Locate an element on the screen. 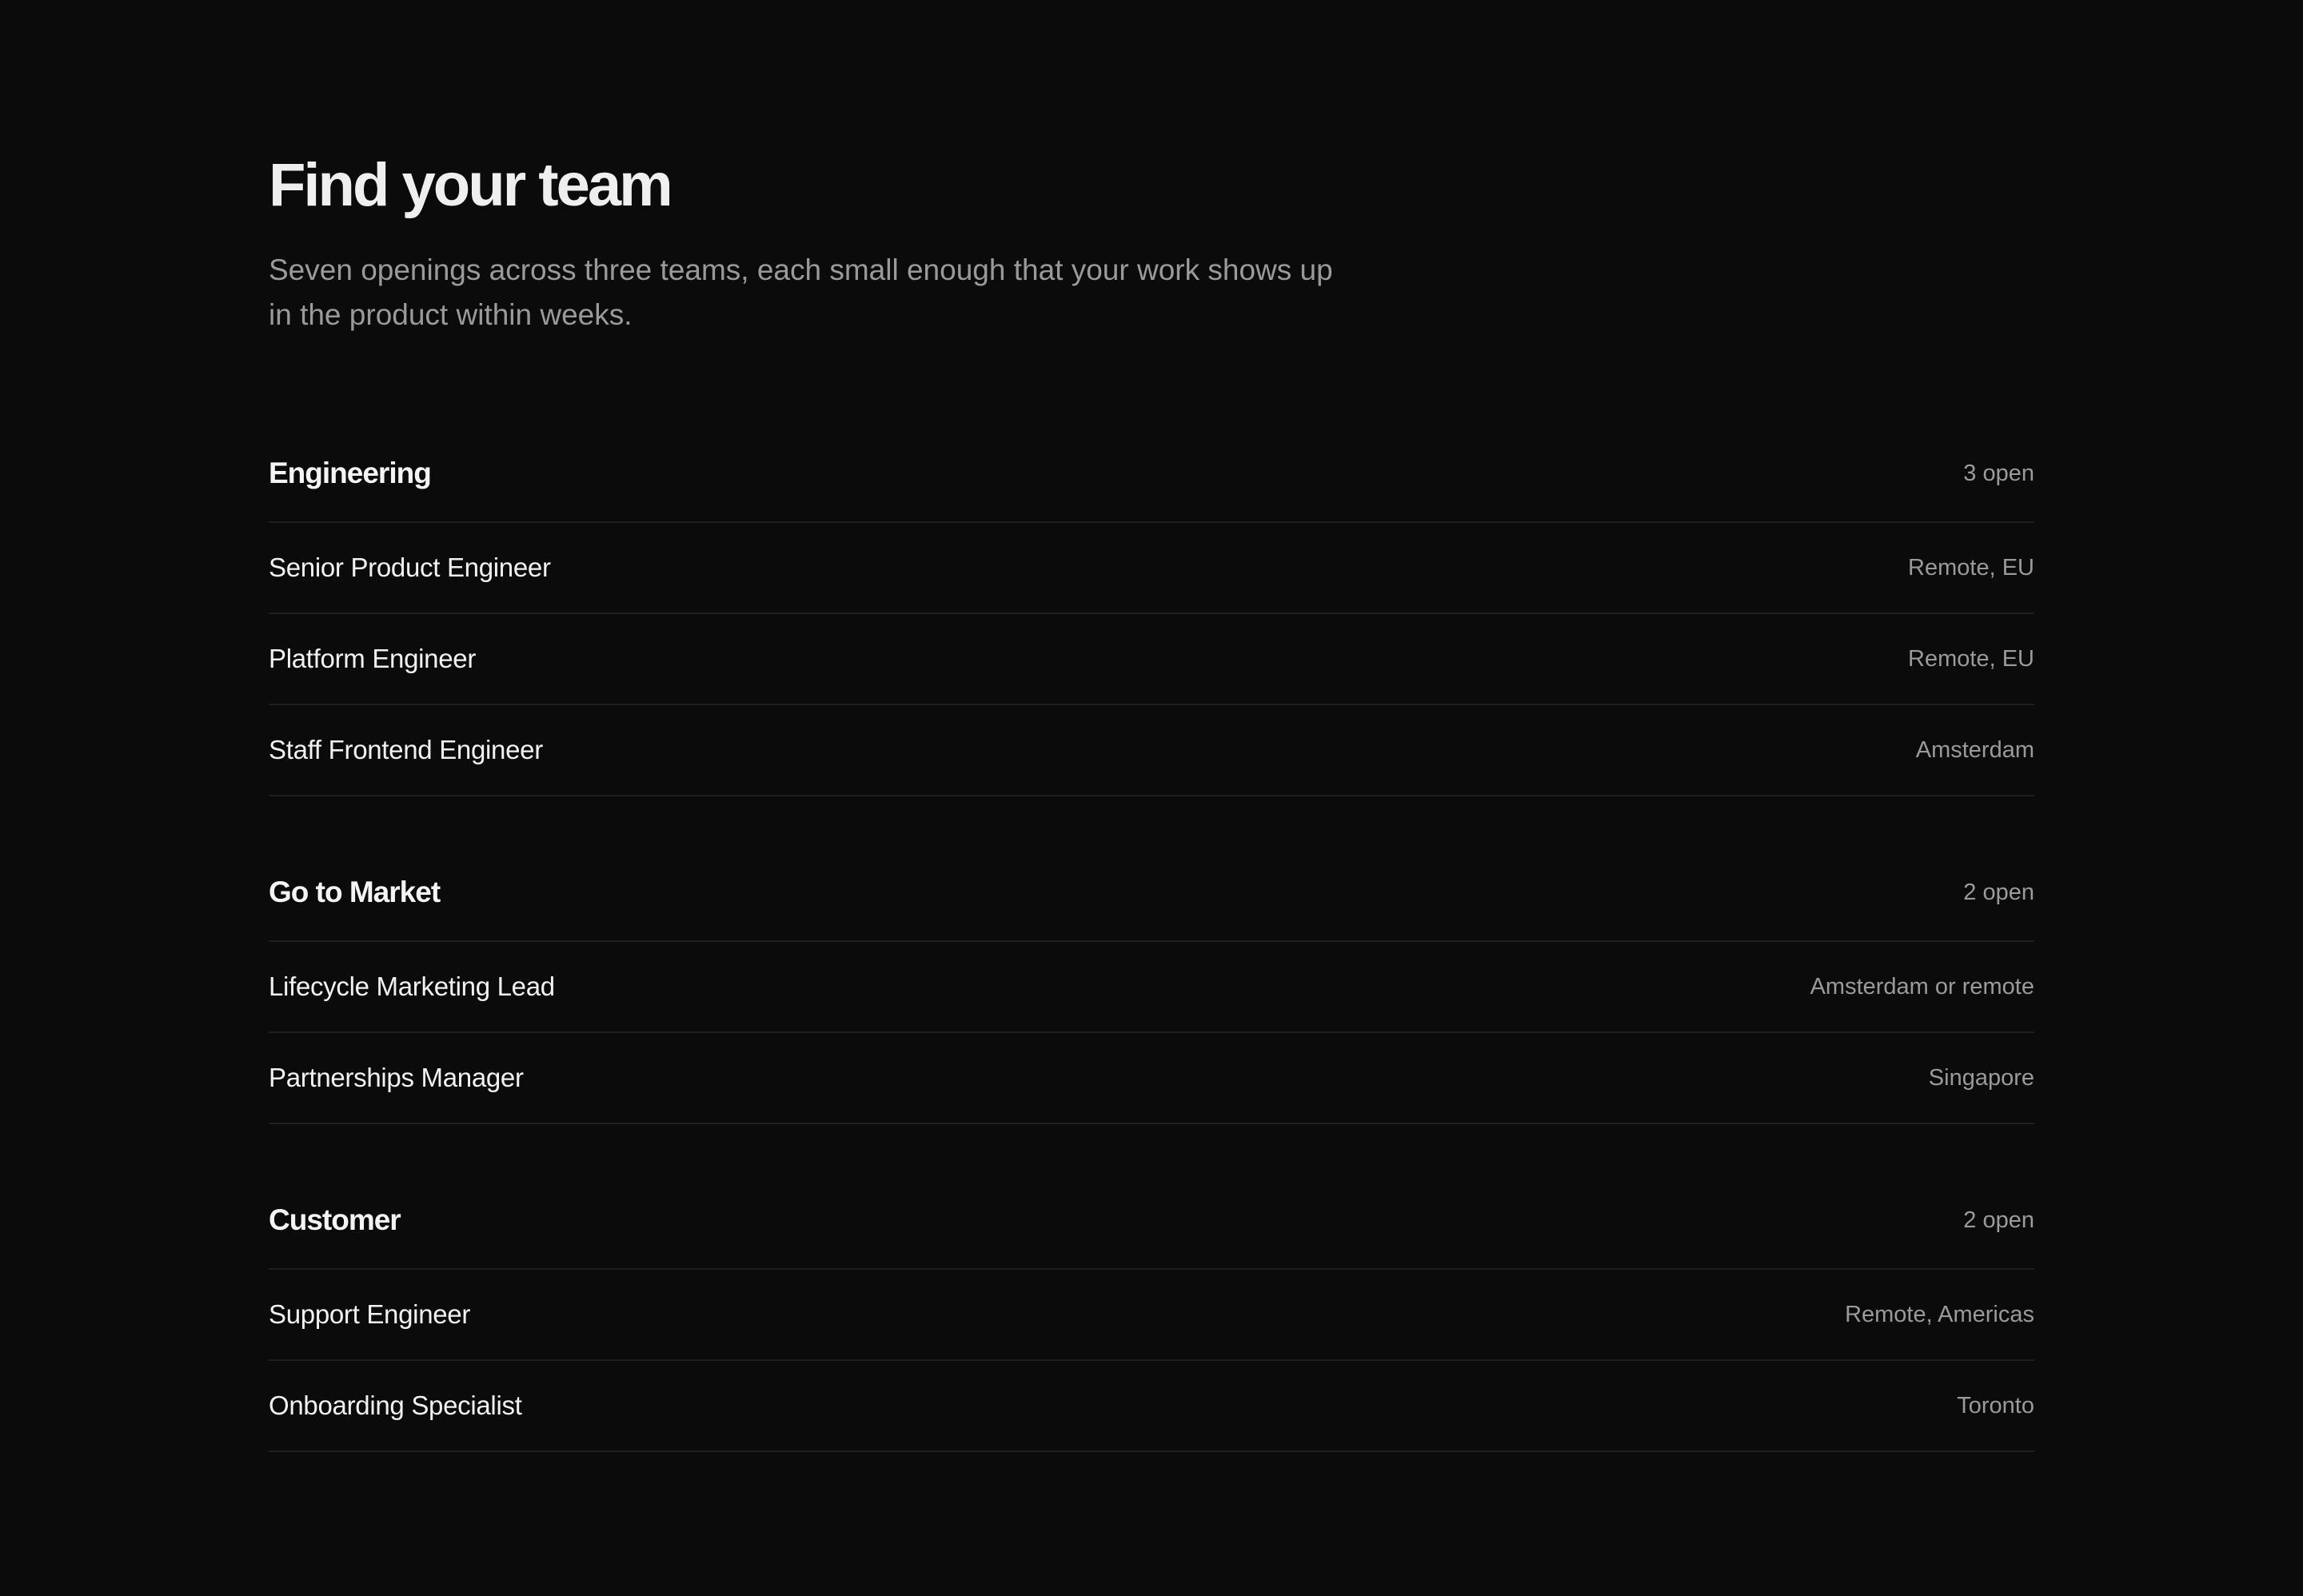  job-location: Amsterdam or remote is located at coordinates (1922, 986).